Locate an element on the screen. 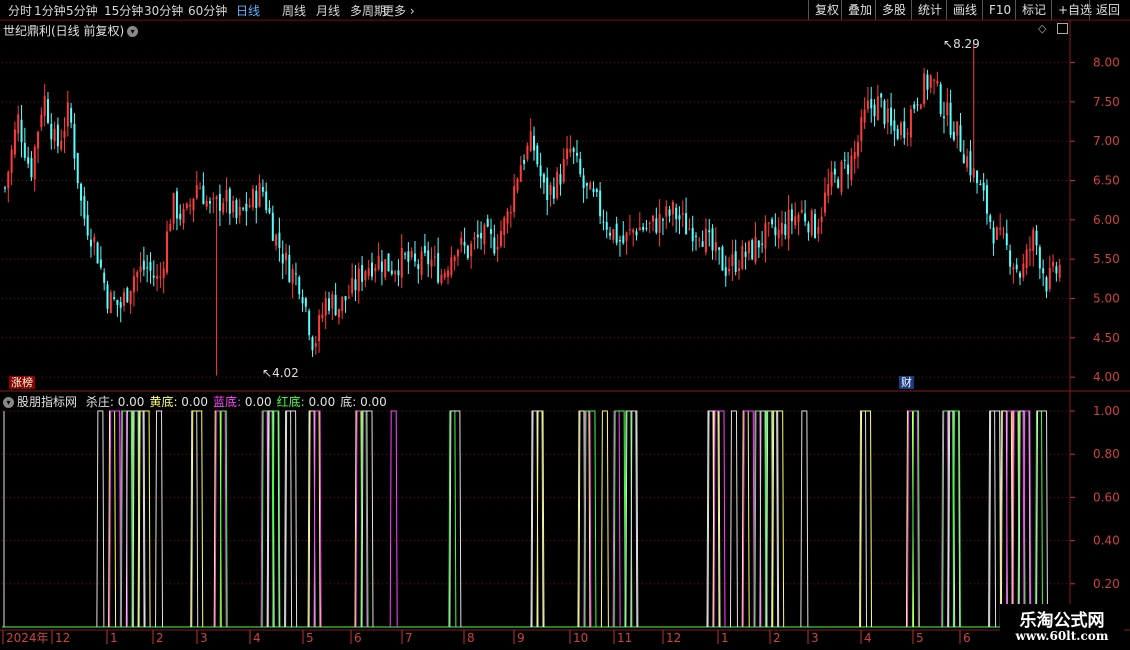  price-tick-label: 5.50 is located at coordinates (1106, 259).